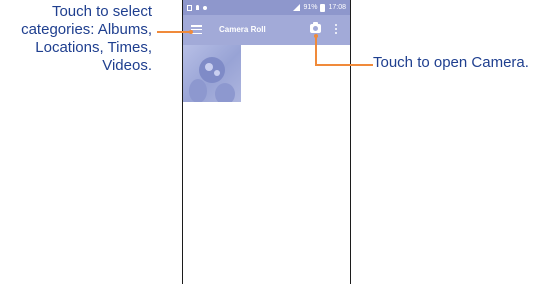 The height and width of the screenshot is (284, 558). I want to click on signal-icon, so click(297, 7).